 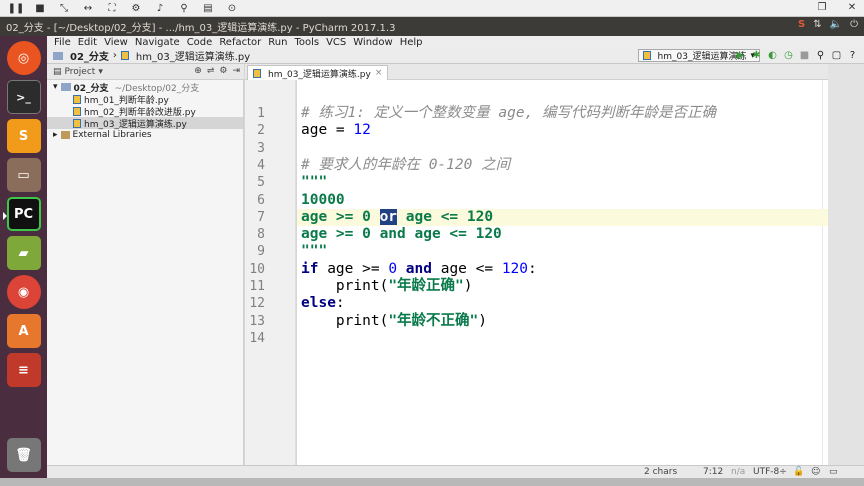 What do you see at coordinates (23, 253) in the screenshot?
I see `book-icon: ▰` at bounding box center [23, 253].